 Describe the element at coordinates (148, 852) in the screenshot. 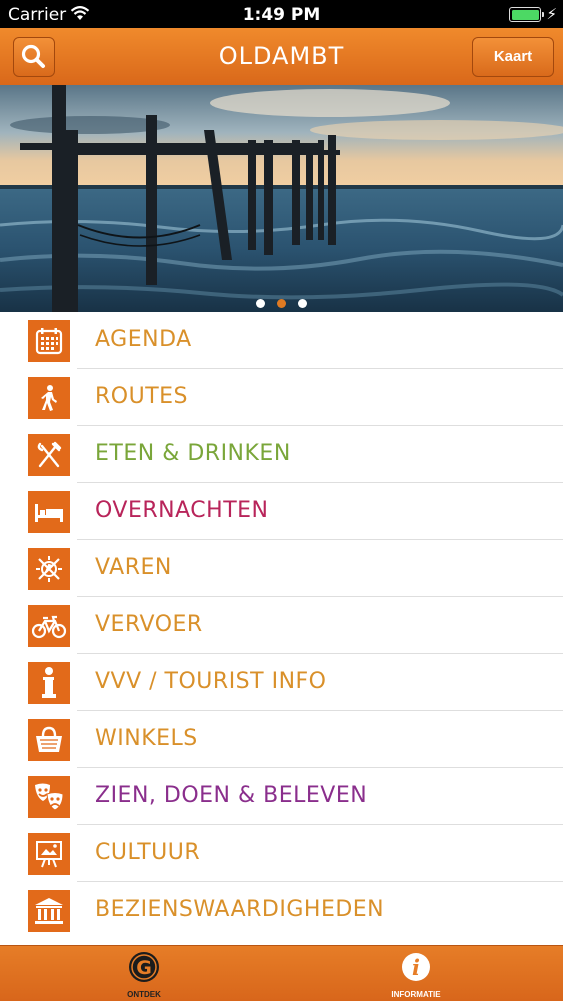

I see `menu-item-label: CULTUUR` at that location.